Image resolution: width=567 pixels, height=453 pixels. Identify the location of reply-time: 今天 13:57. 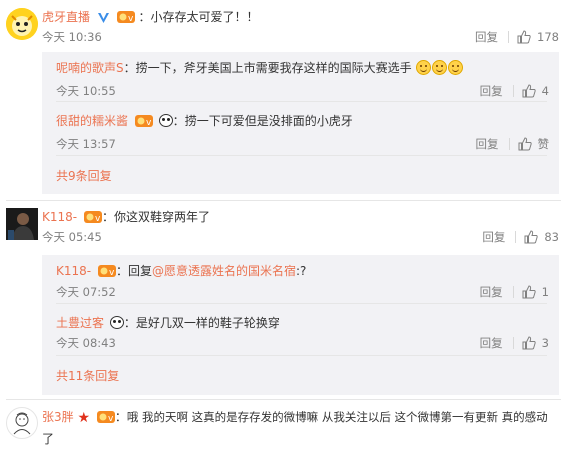
(86, 144).